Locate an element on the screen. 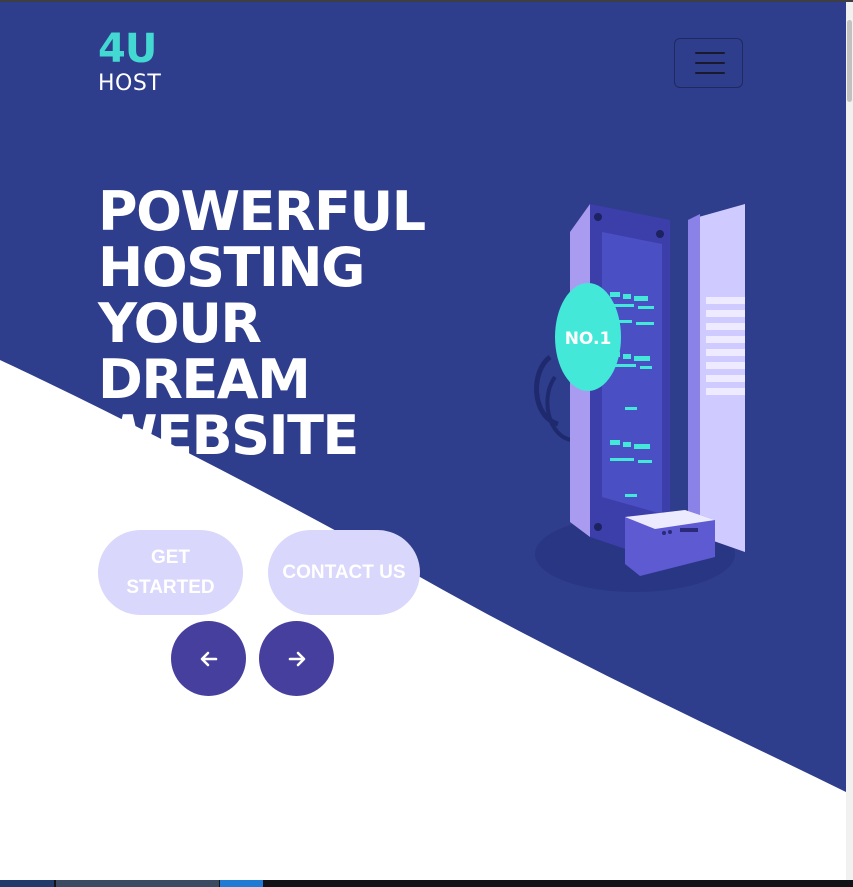 This screenshot has height=887, width=853. arrow-left-icon is located at coordinates (208, 658).